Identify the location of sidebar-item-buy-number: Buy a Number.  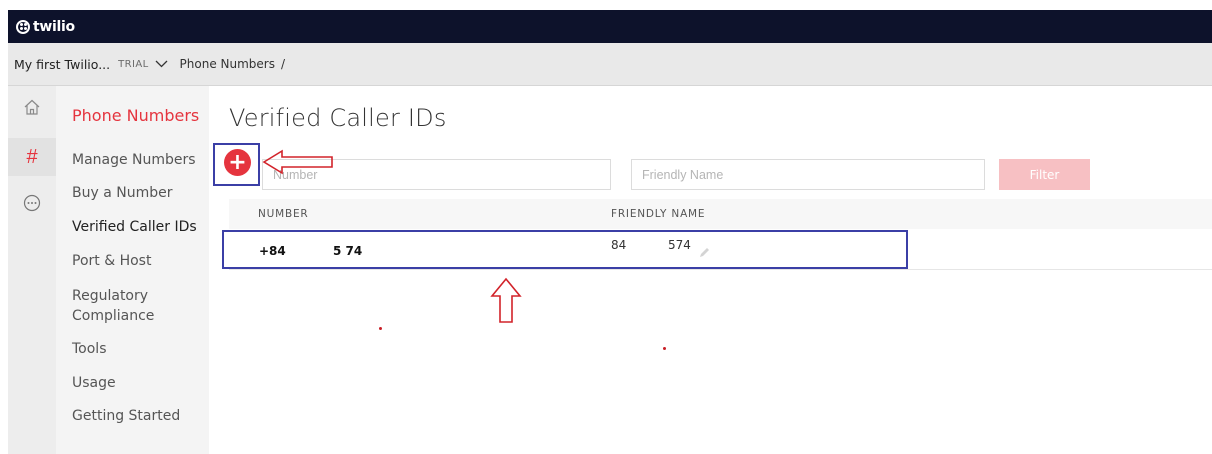
(122, 193).